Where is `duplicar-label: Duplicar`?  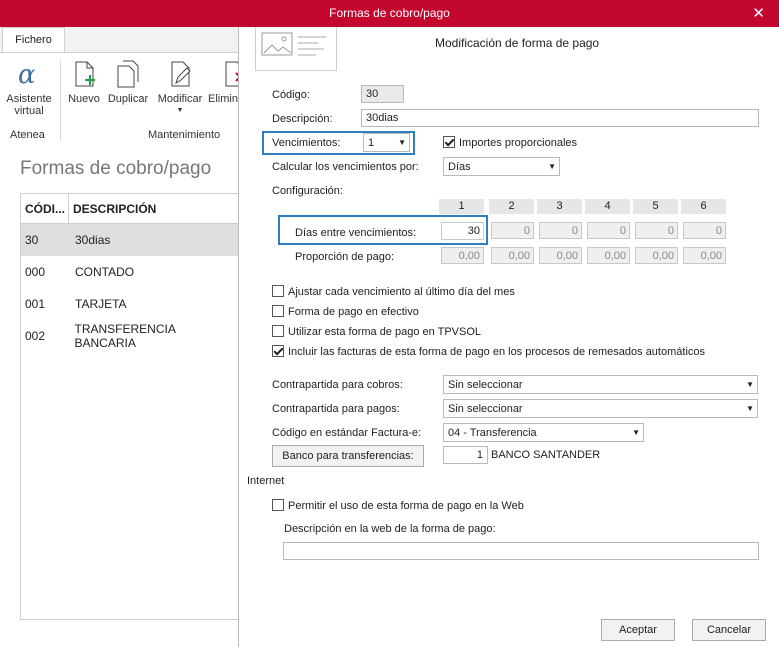 duplicar-label: Duplicar is located at coordinates (128, 99).